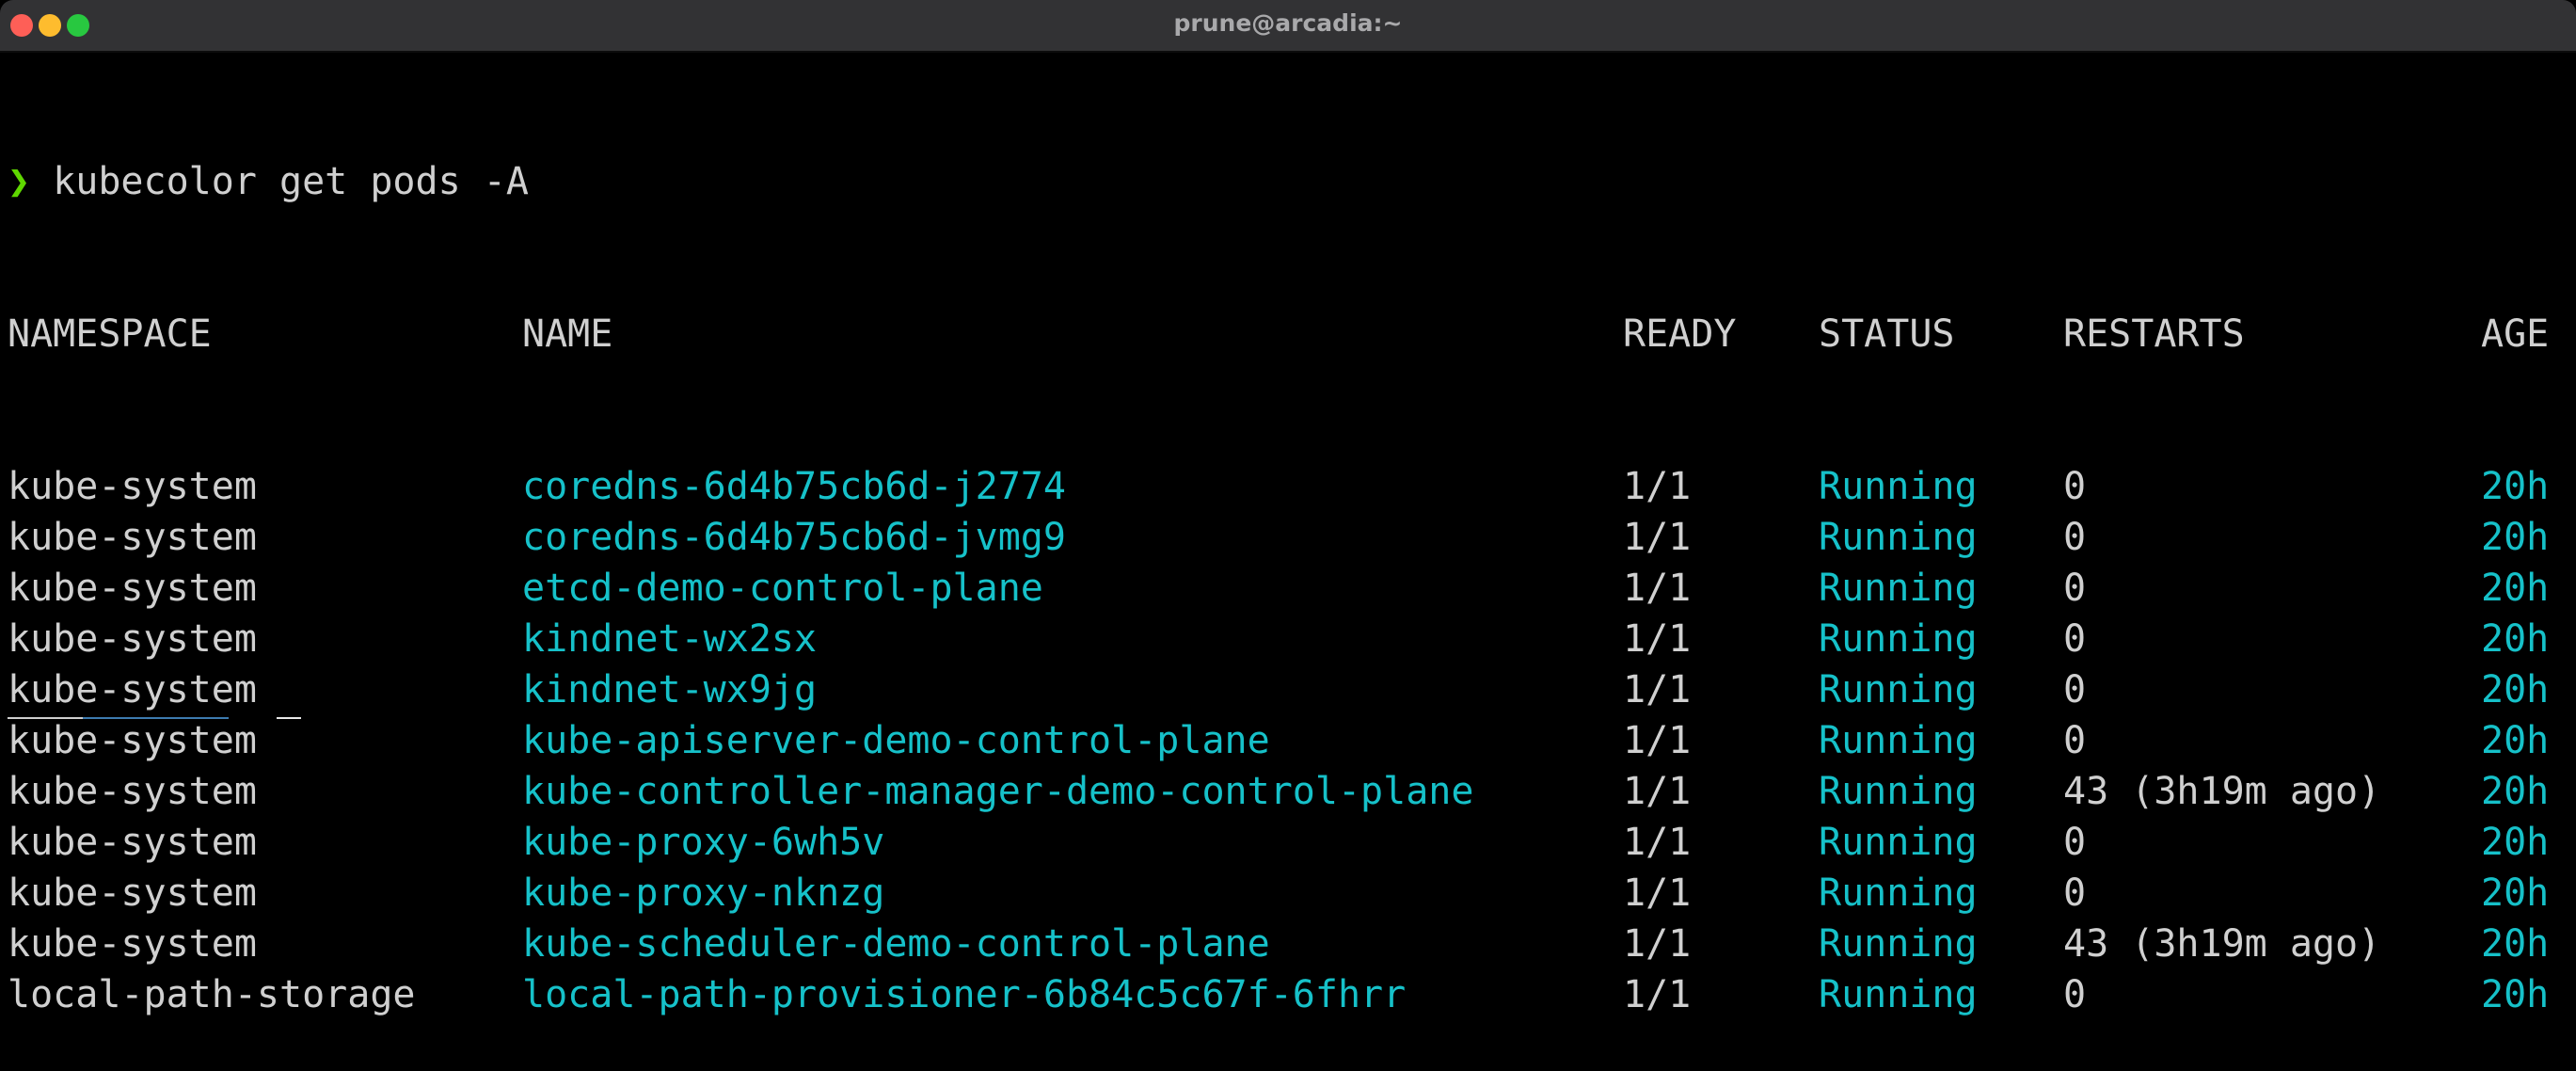 The width and height of the screenshot is (2576, 1071). What do you see at coordinates (670, 689) in the screenshot?
I see `pod-name: kindnet-wx9jg` at bounding box center [670, 689].